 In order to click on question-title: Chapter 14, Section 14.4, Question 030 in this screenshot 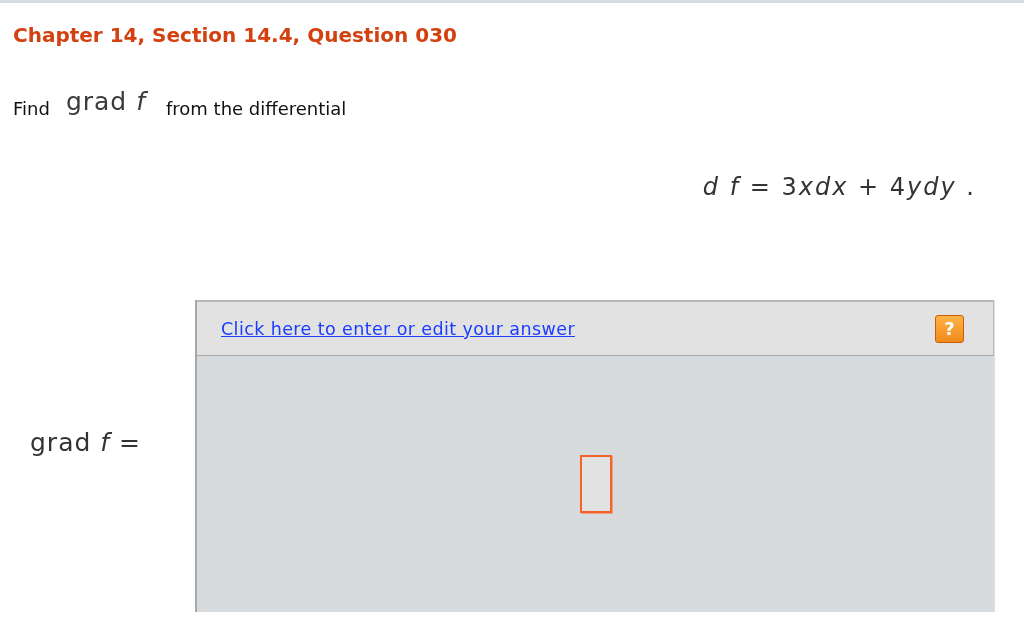, I will do `click(235, 35)`.